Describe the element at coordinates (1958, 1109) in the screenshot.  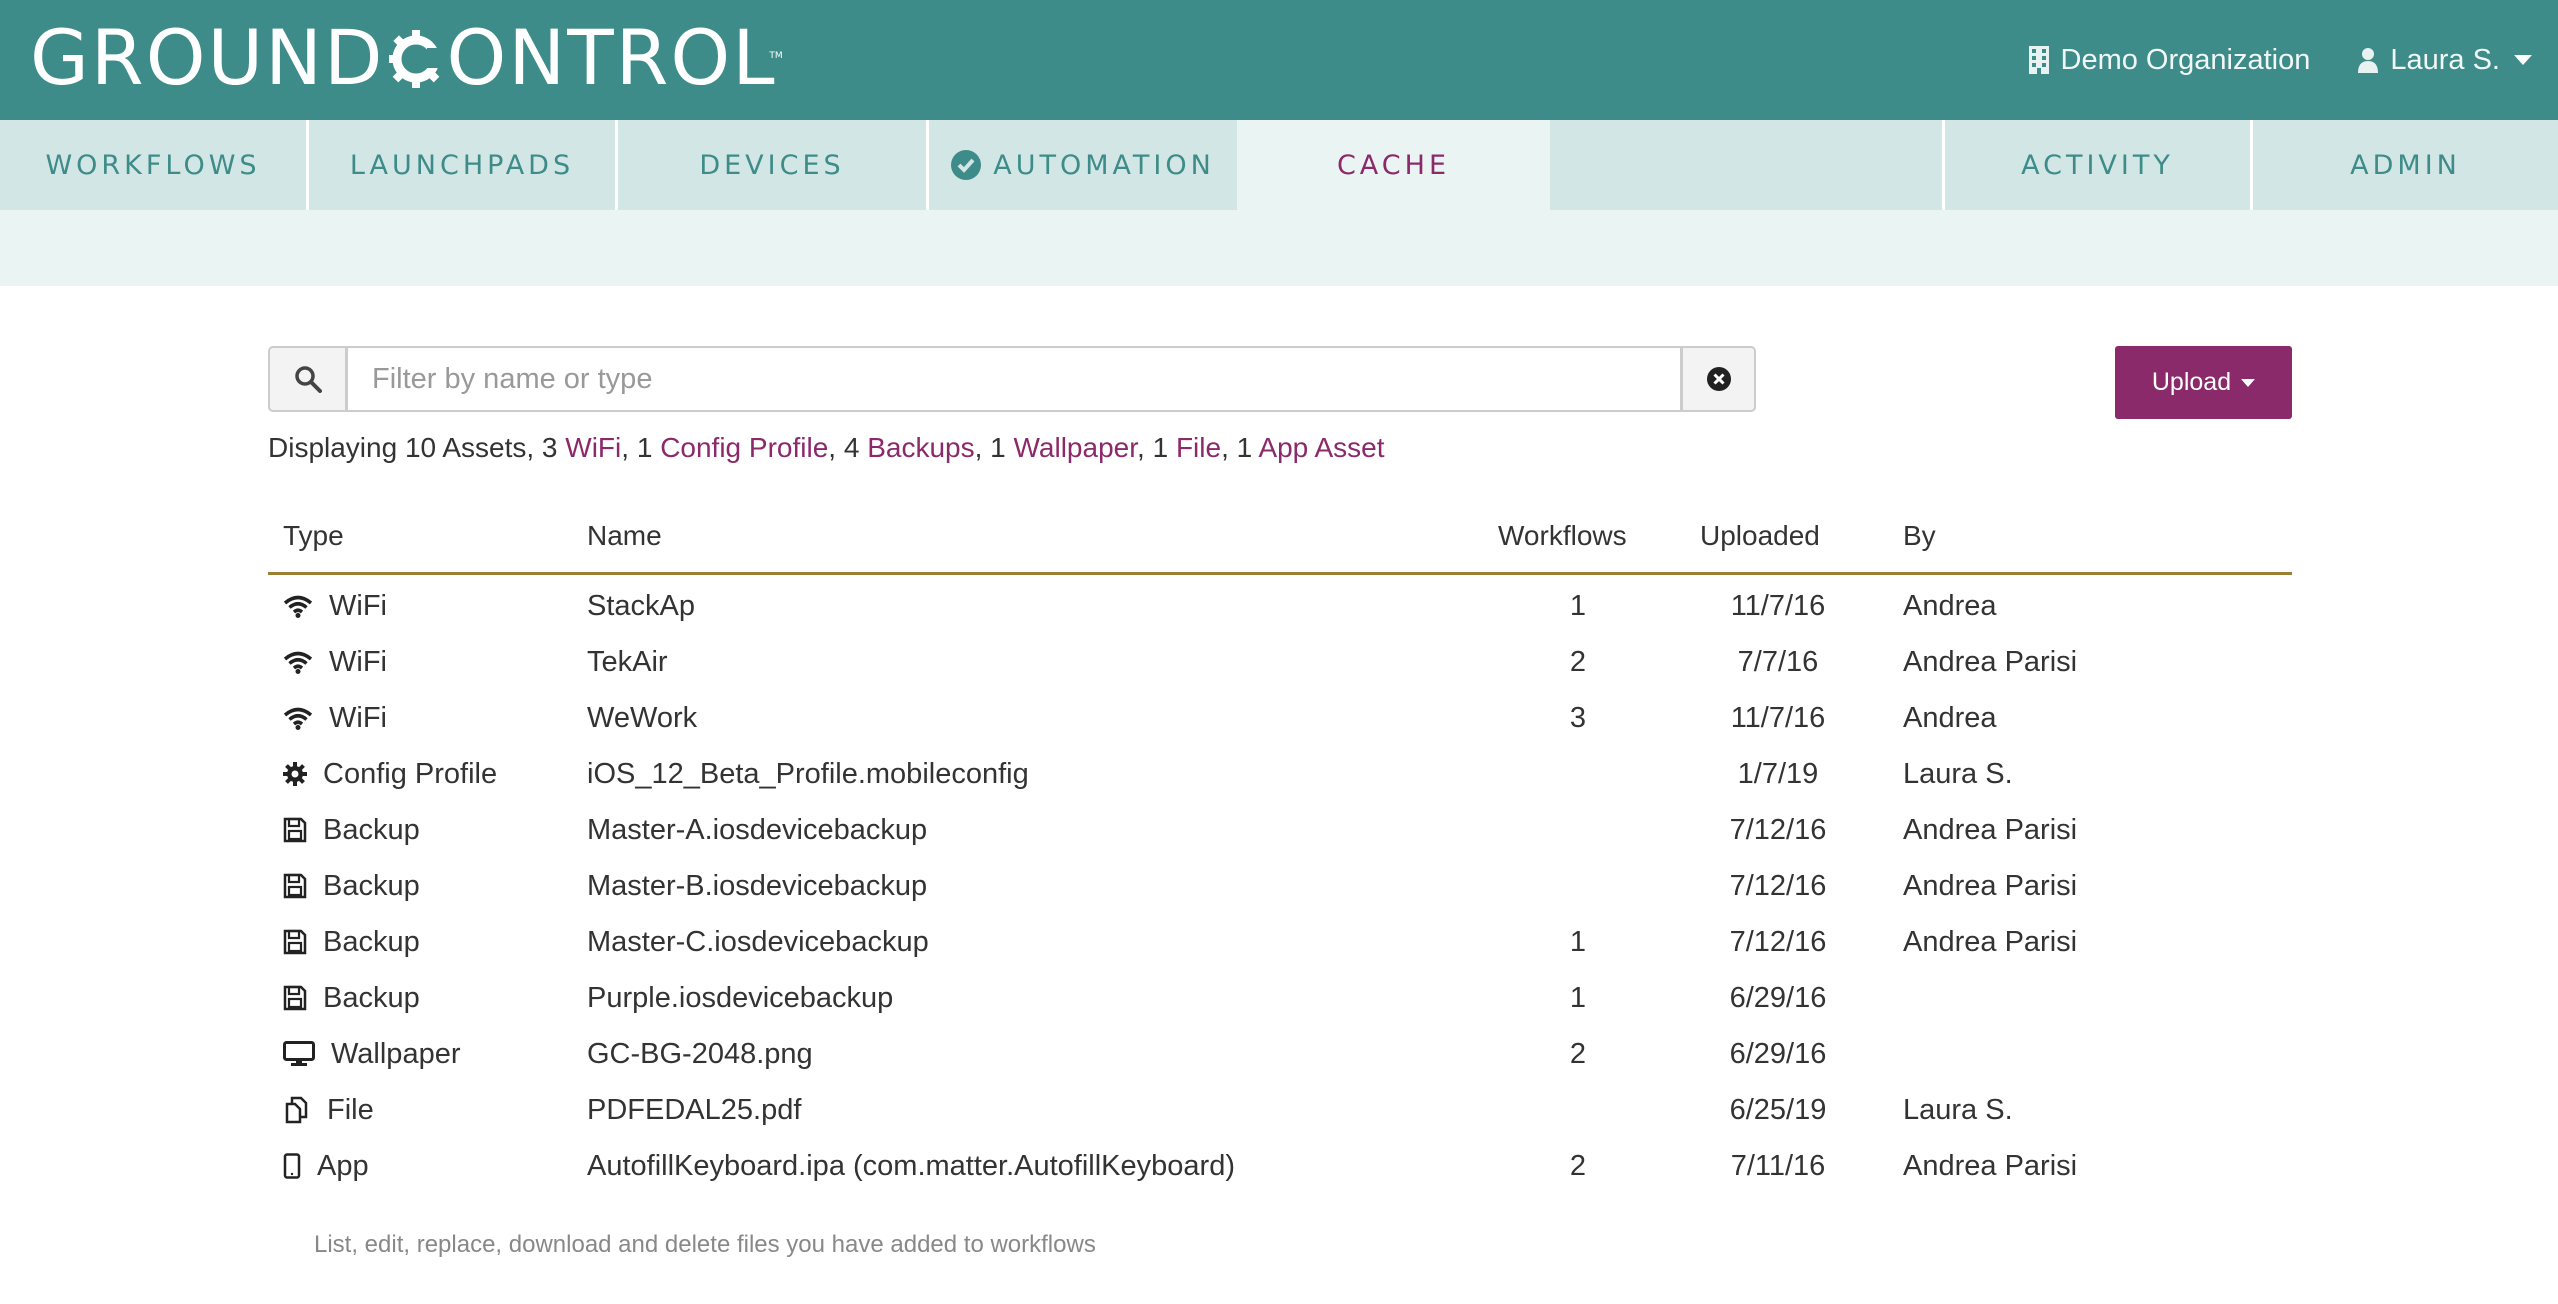
I see `uploaded-by: Laura S.` at that location.